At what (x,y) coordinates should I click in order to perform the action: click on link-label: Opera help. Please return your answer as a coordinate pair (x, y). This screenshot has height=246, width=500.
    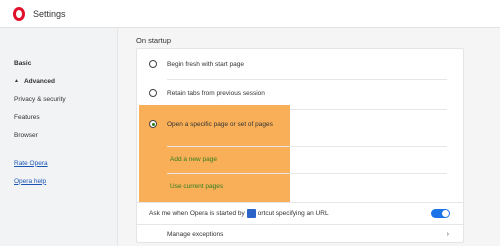
    Looking at the image, I should click on (30, 181).